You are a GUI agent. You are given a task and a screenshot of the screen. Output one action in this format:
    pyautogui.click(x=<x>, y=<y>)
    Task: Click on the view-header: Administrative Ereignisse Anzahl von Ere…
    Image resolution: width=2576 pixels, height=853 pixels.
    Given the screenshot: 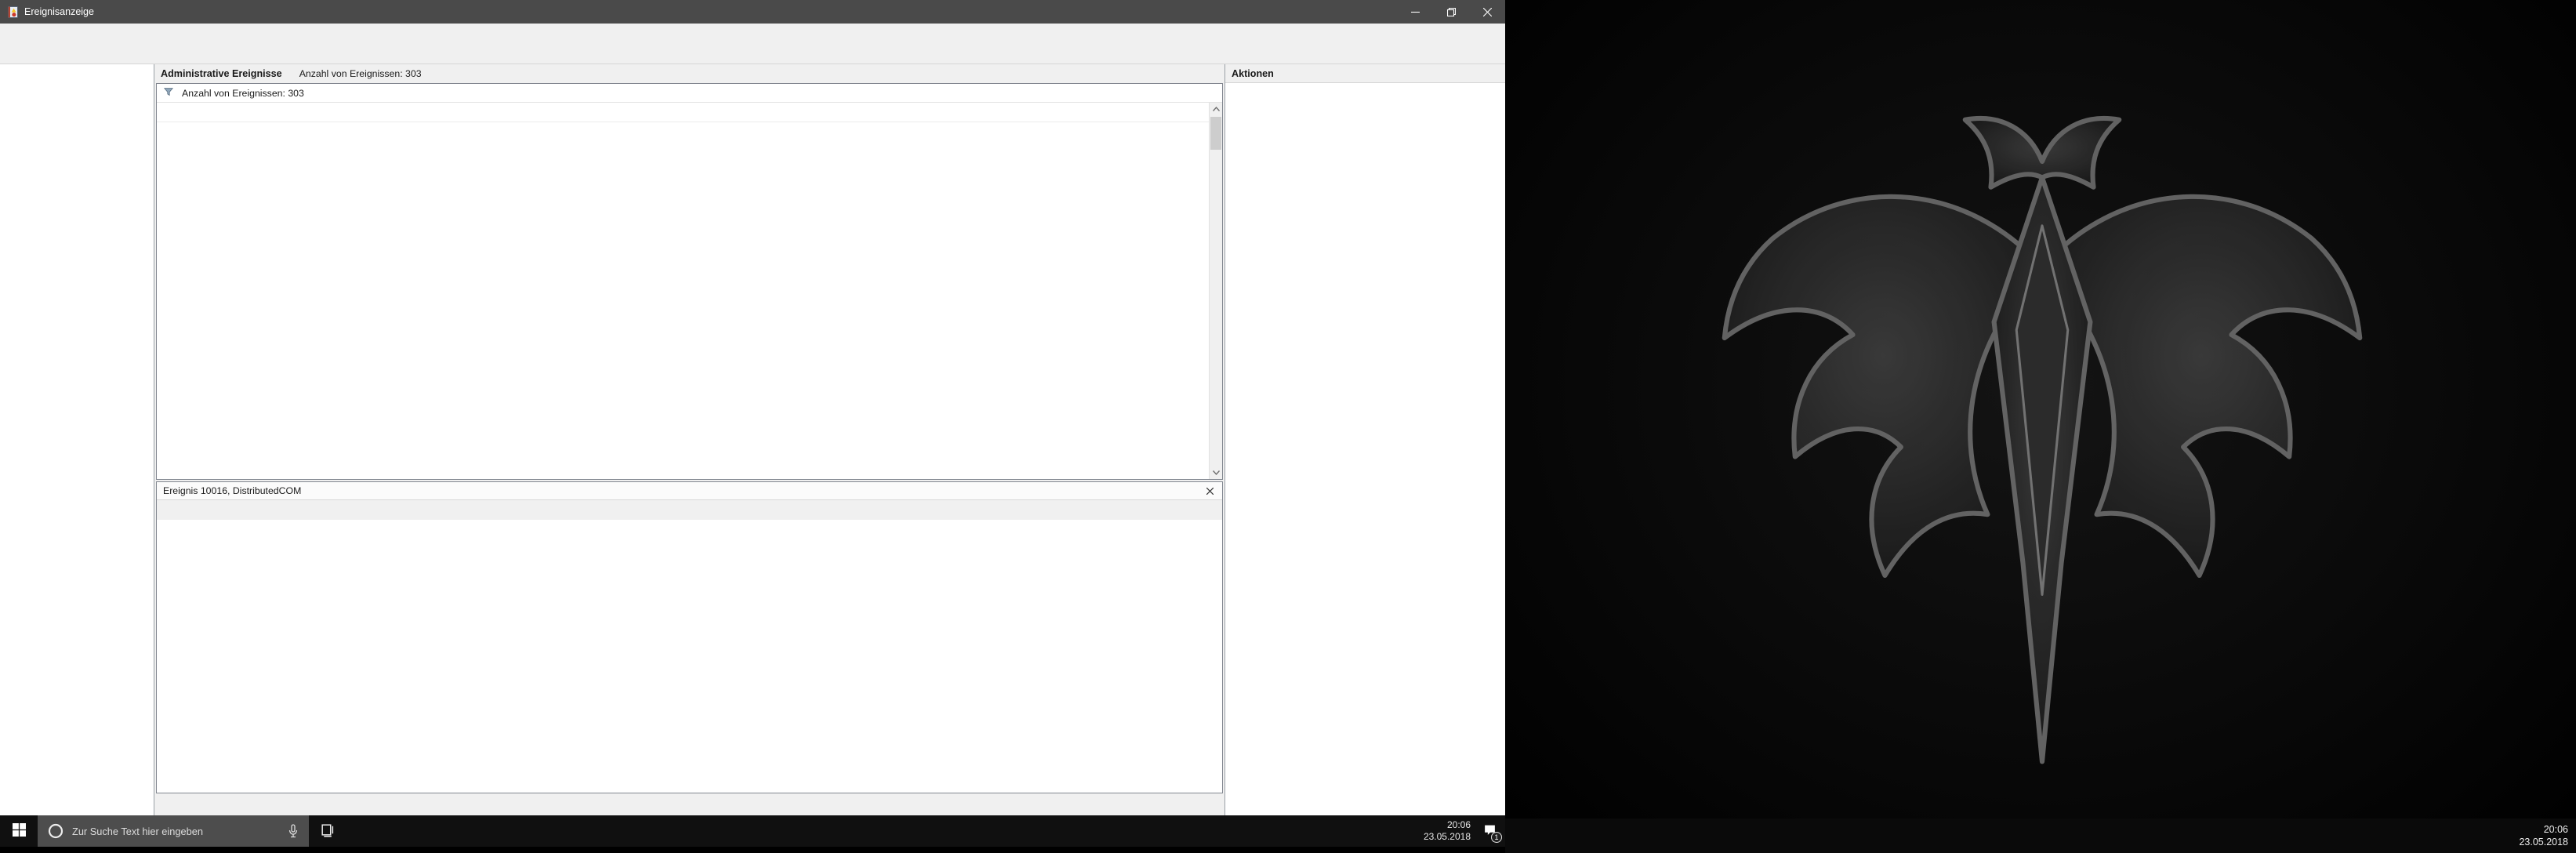 What is the action you would take?
    pyautogui.click(x=690, y=74)
    